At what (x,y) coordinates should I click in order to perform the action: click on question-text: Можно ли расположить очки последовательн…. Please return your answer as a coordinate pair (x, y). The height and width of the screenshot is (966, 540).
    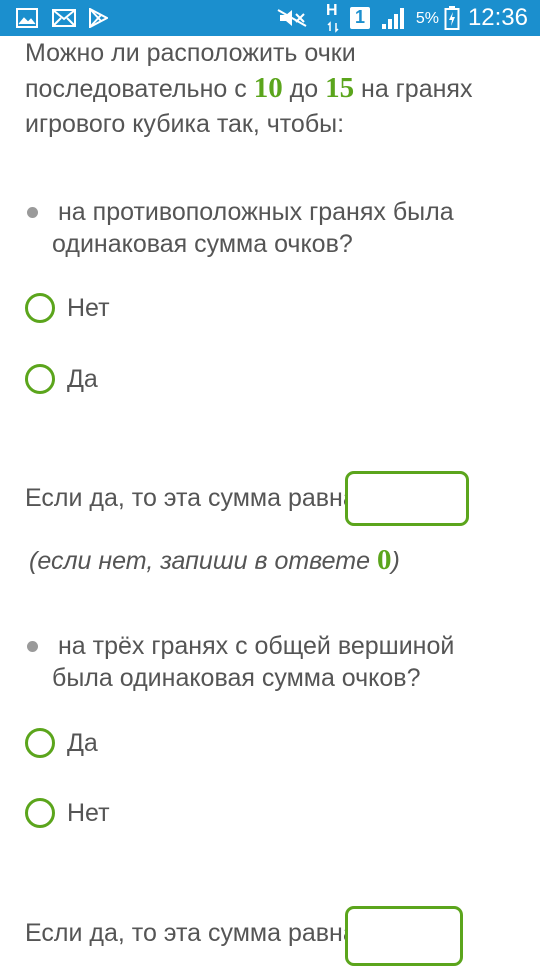
    Looking at the image, I should click on (275, 89).